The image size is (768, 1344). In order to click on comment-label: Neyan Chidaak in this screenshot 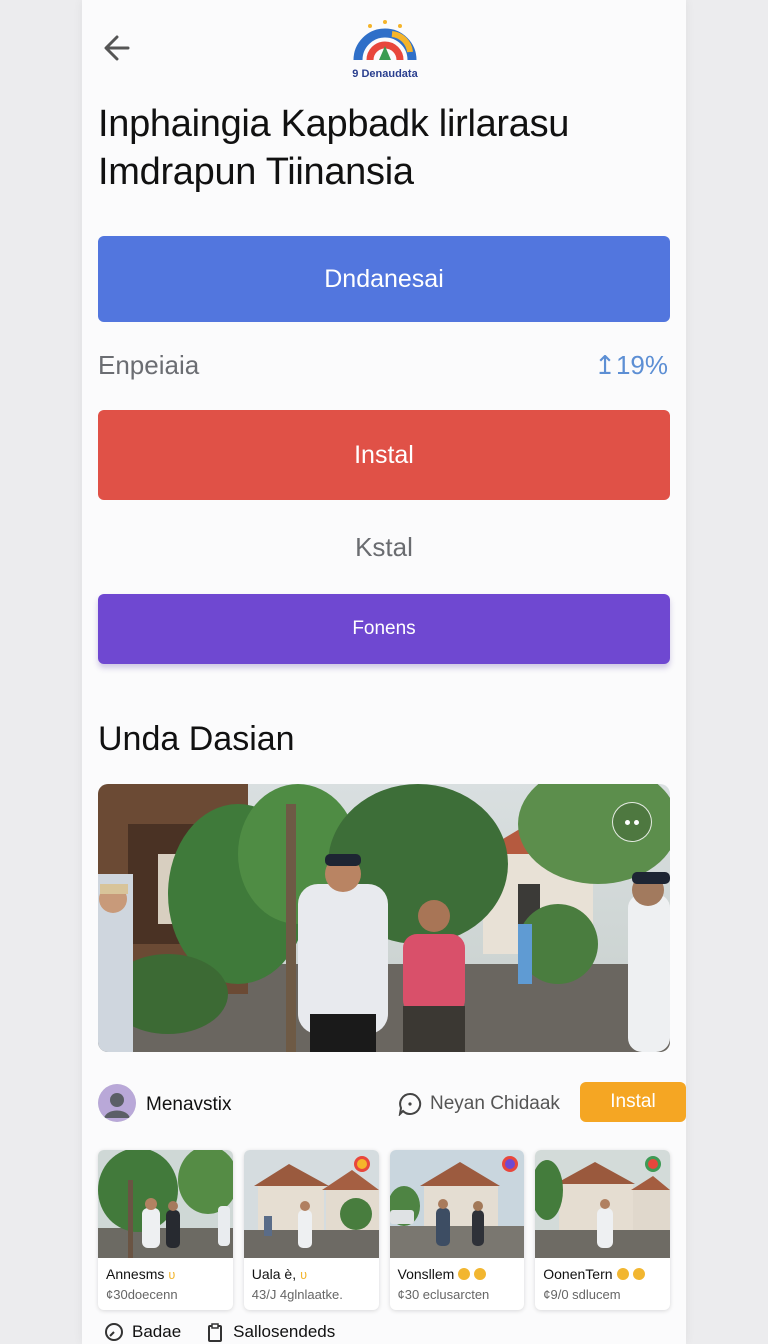, I will do `click(495, 1103)`.